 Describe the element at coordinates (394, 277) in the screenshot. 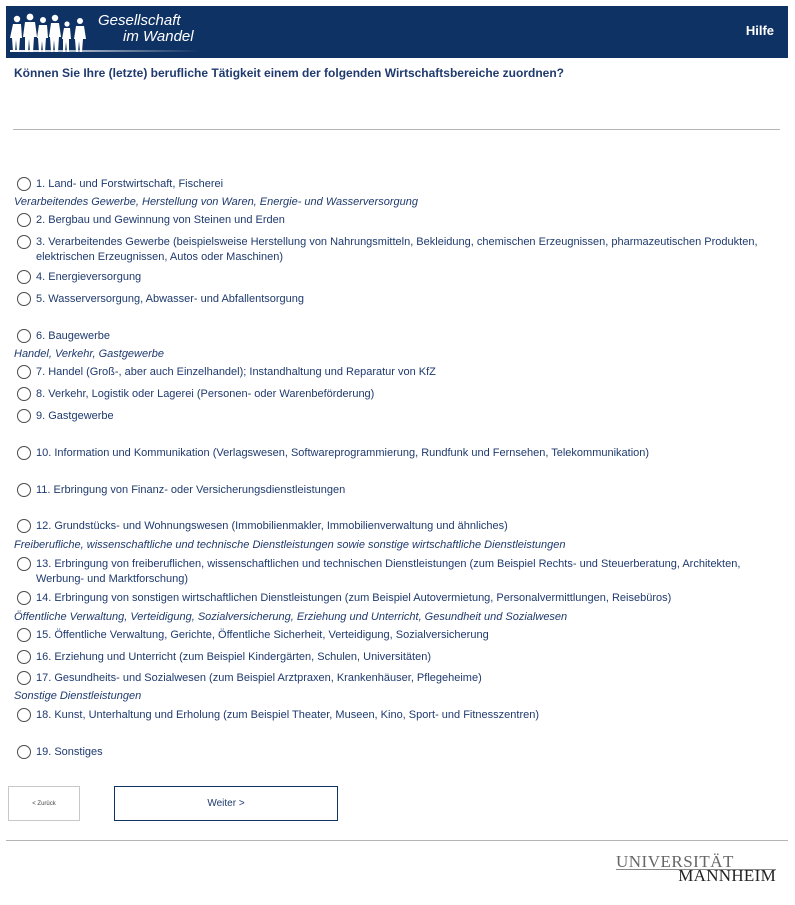

I see `option-4: 4. Energieversorgung` at that location.